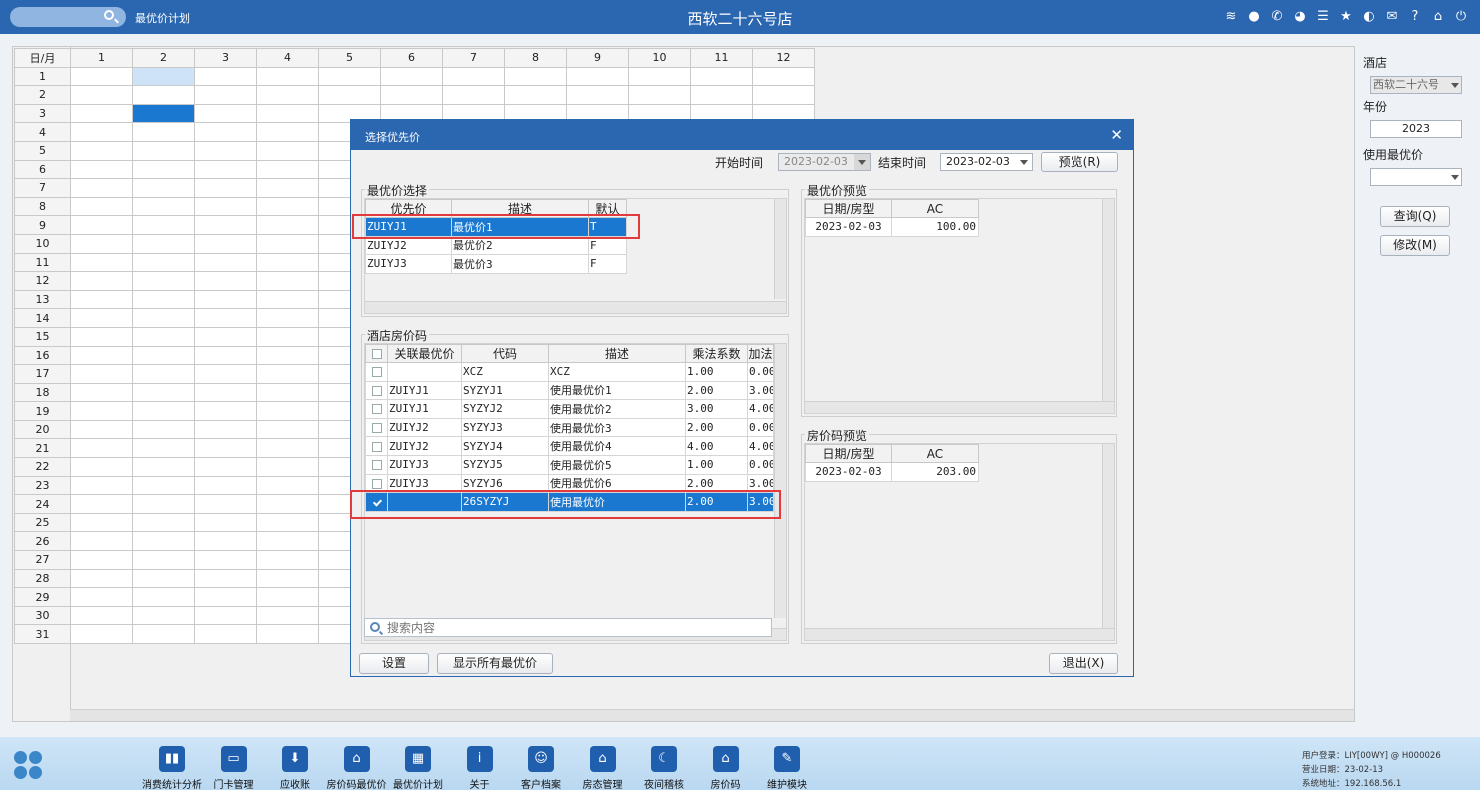 This screenshot has width=1480, height=790. What do you see at coordinates (597, 58) in the screenshot?
I see `month-header: 9` at bounding box center [597, 58].